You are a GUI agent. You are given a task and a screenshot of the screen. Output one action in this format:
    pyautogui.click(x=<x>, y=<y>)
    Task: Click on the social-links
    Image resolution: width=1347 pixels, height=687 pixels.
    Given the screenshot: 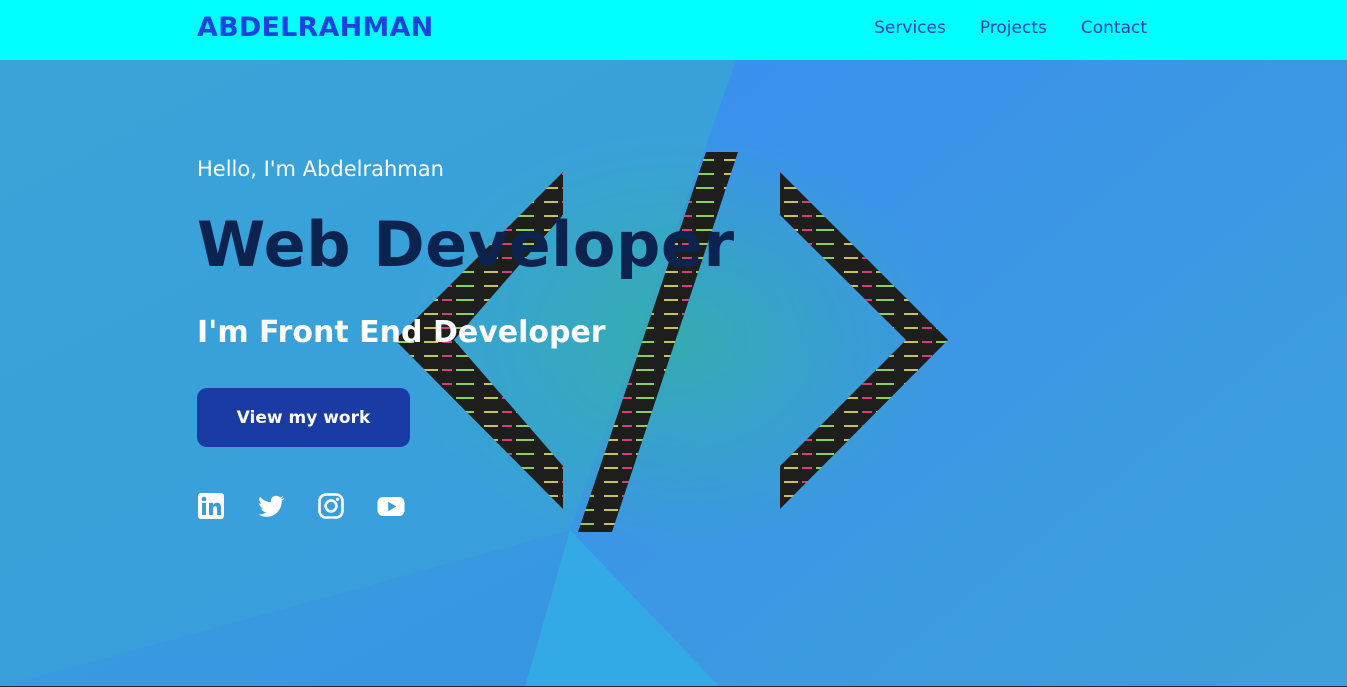 What is the action you would take?
    pyautogui.click(x=301, y=506)
    